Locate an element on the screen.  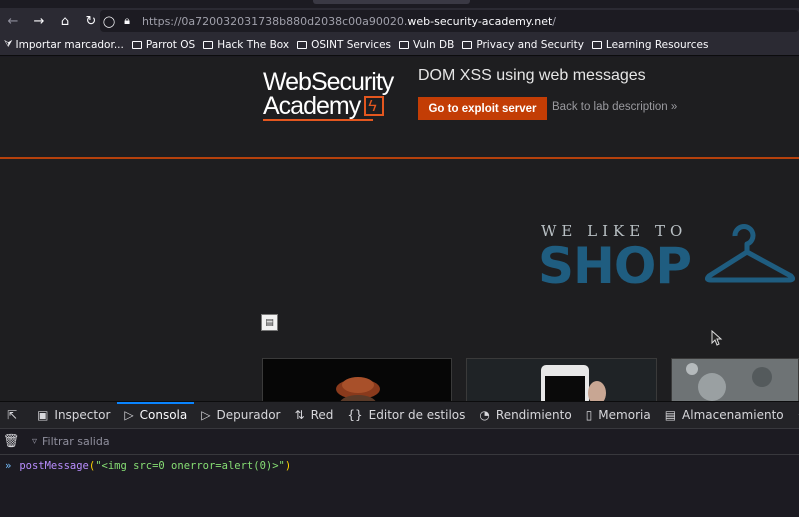
bookmark-label: Learning Resources is located at coordinates (657, 44).